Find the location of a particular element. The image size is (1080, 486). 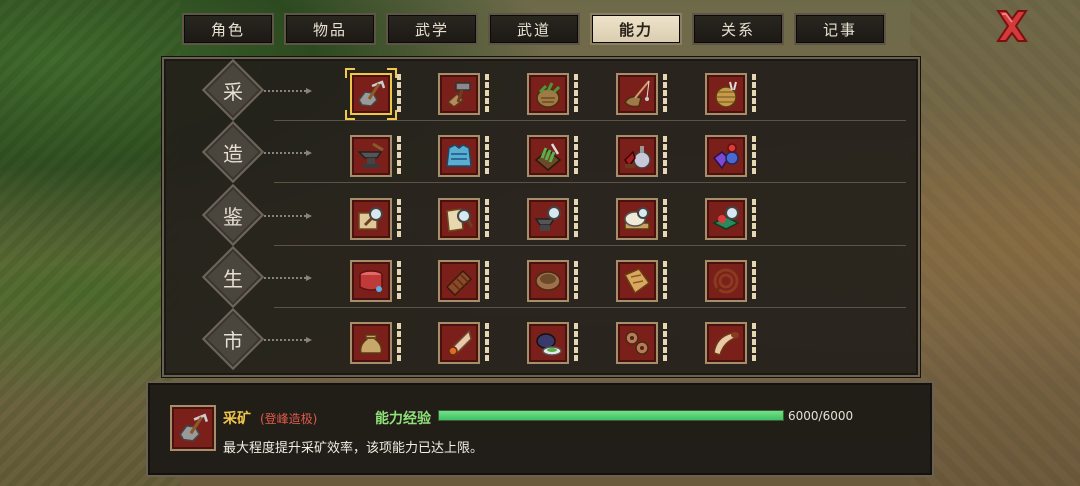

skill-slot-pottery is located at coordinates (552, 284).